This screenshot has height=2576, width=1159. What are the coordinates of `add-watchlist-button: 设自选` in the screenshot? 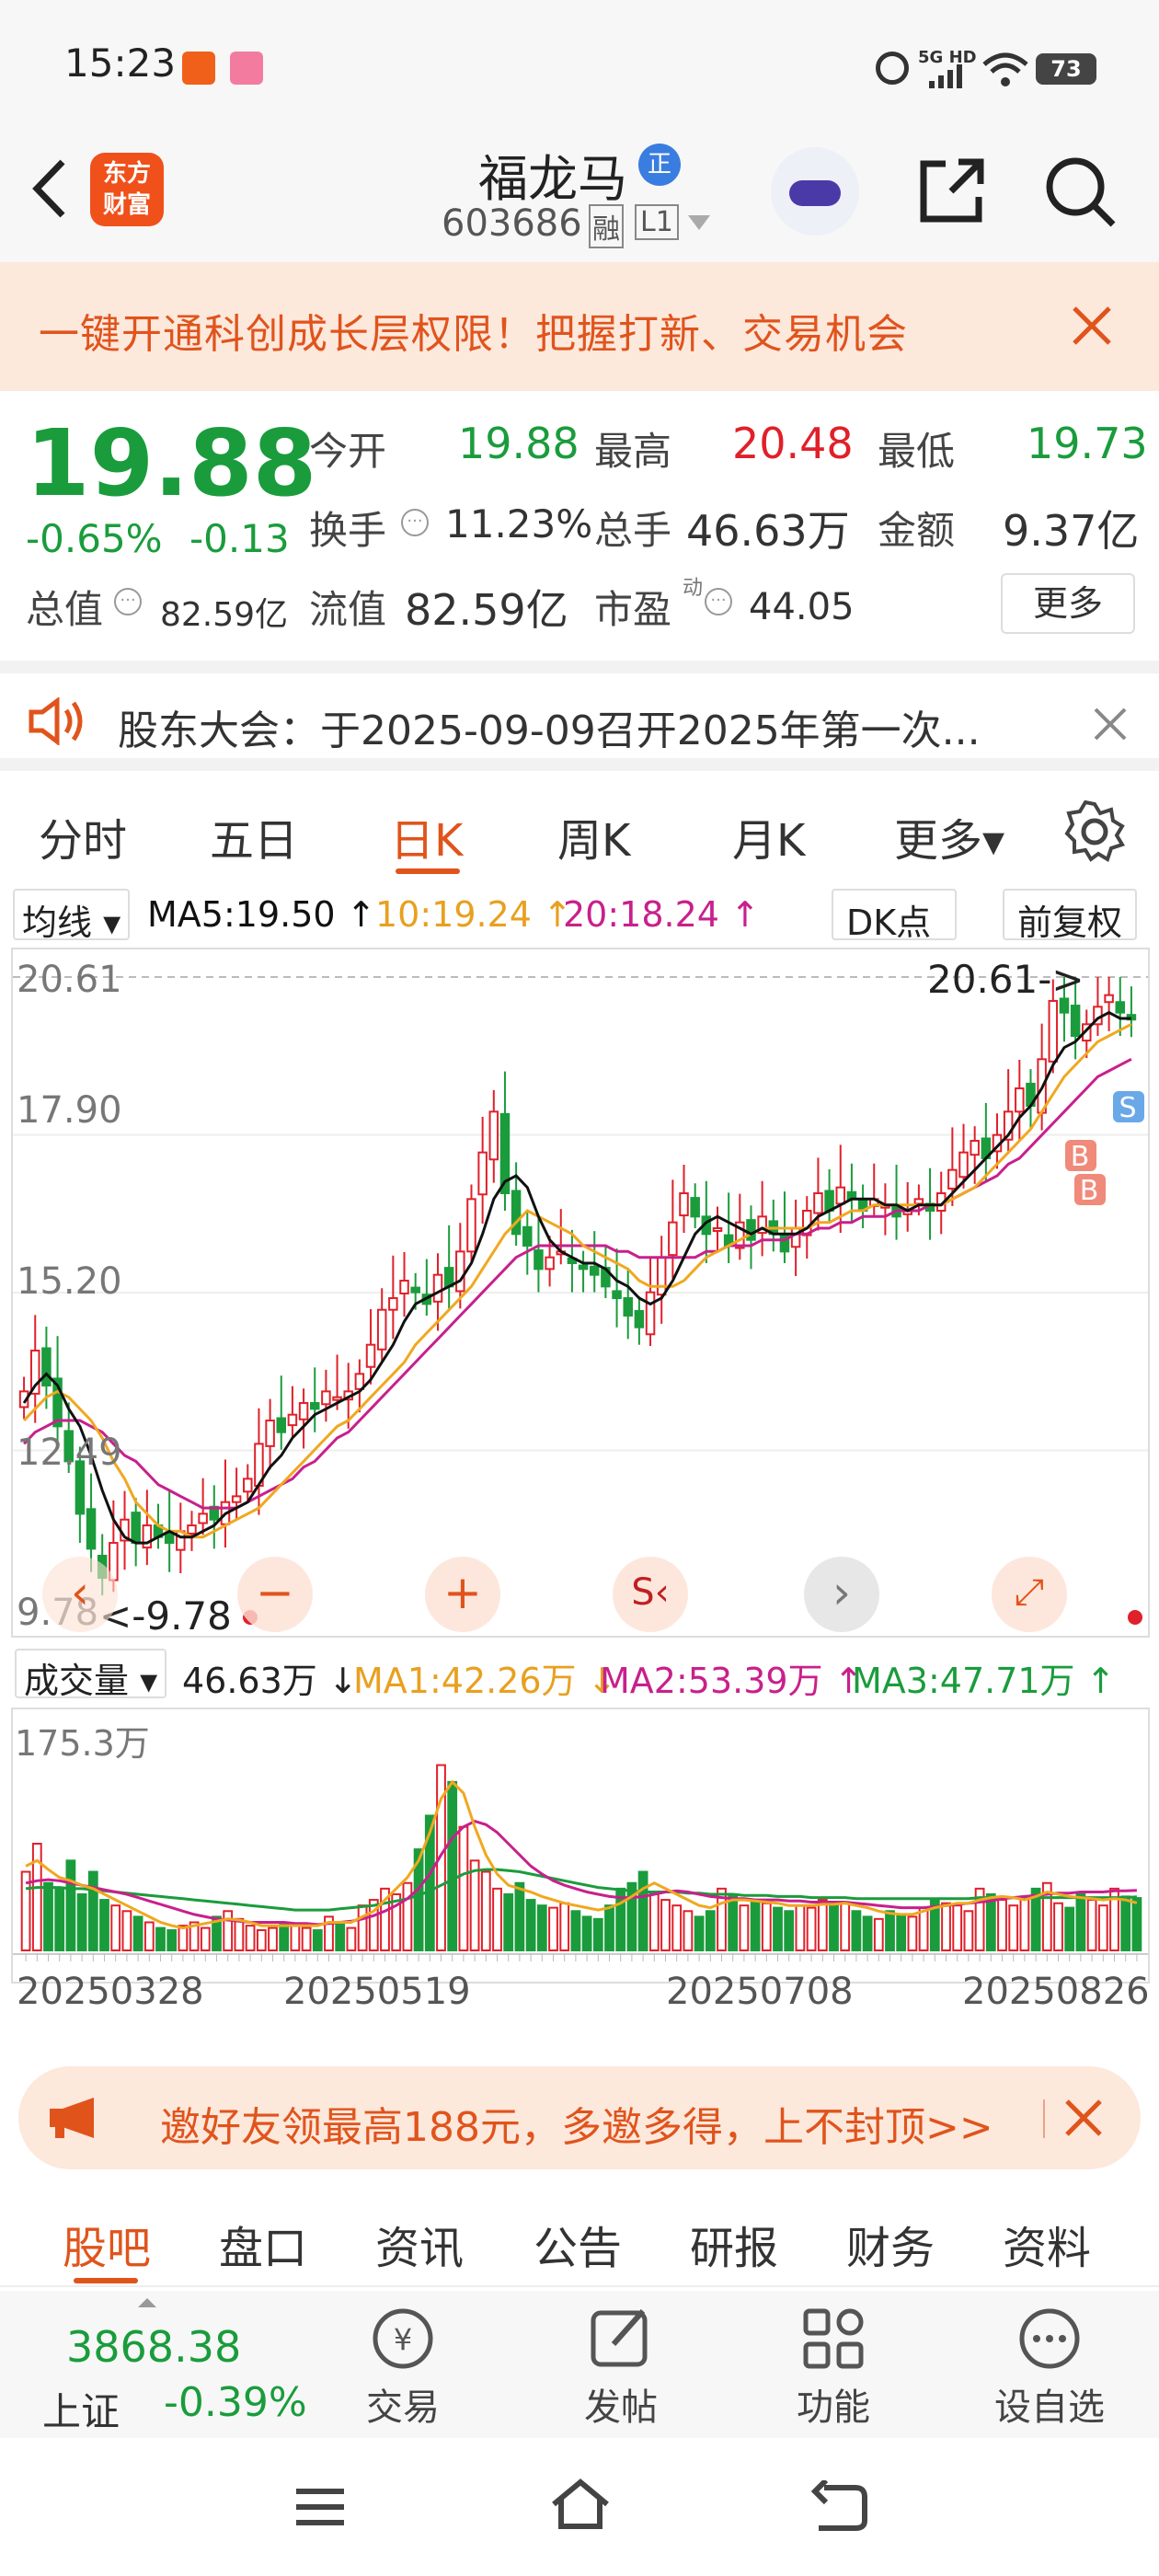 It's located at (1049, 2368).